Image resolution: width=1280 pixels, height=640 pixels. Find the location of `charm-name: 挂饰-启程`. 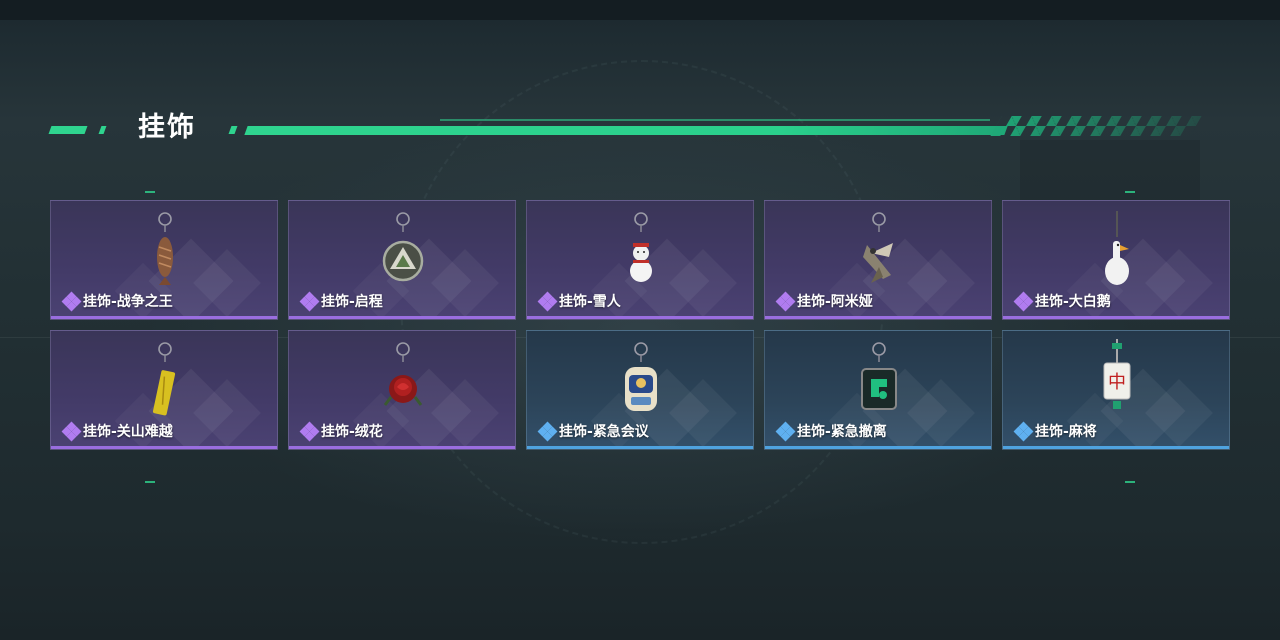

charm-name: 挂饰-启程 is located at coordinates (352, 302).